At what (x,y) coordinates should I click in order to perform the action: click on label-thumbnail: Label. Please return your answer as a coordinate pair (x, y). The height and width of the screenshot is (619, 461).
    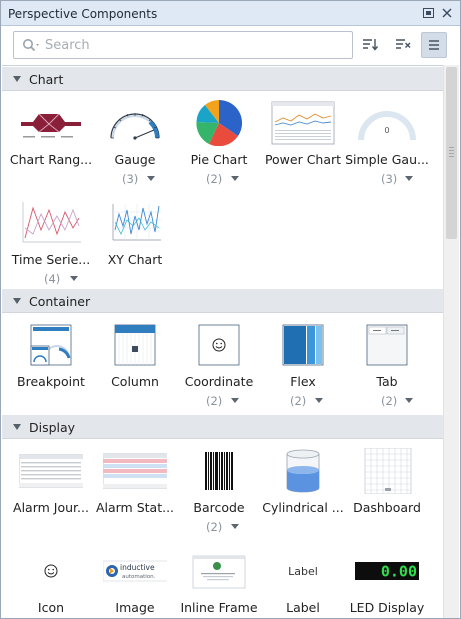
    Looking at the image, I should click on (303, 571).